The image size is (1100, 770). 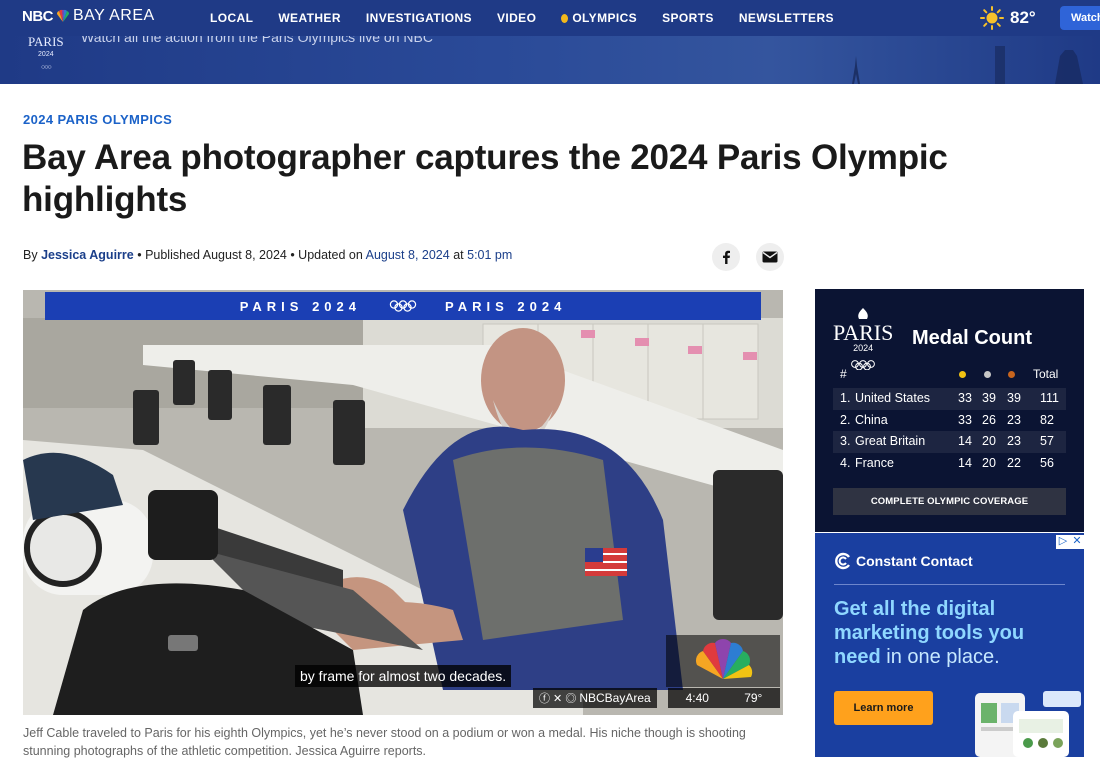 What do you see at coordinates (1008, 18) in the screenshot?
I see `weather-widget: 82°` at bounding box center [1008, 18].